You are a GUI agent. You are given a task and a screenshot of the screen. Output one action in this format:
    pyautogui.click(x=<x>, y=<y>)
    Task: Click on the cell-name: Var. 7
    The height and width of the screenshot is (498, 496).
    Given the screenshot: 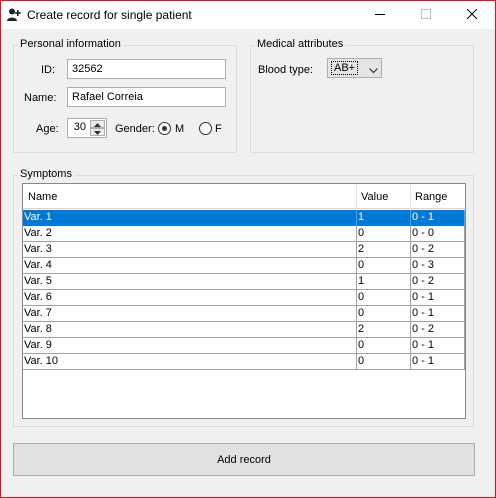 What is the action you would take?
    pyautogui.click(x=38, y=313)
    